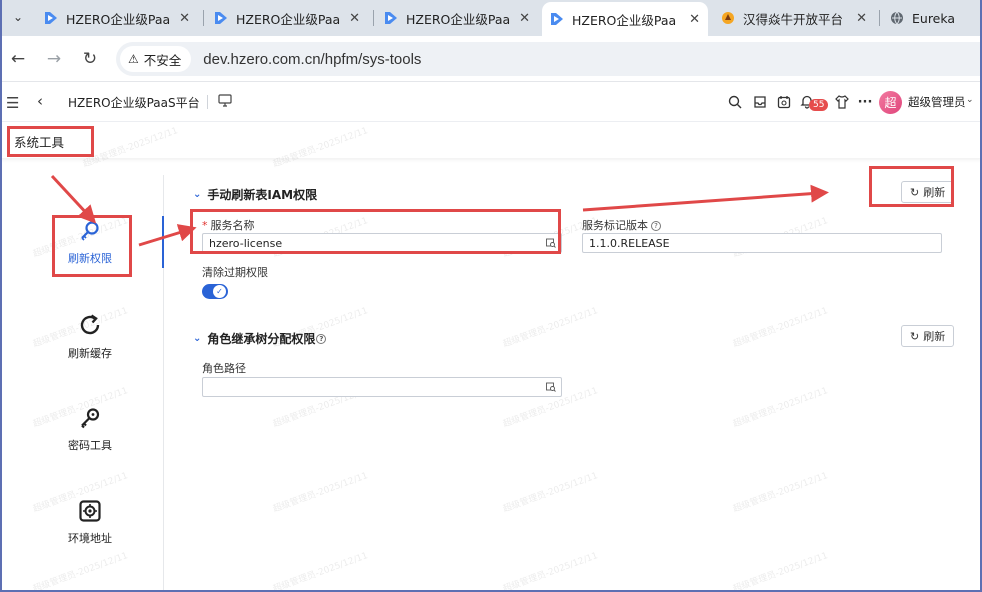 The height and width of the screenshot is (592, 982). I want to click on role-path-input, so click(382, 387).